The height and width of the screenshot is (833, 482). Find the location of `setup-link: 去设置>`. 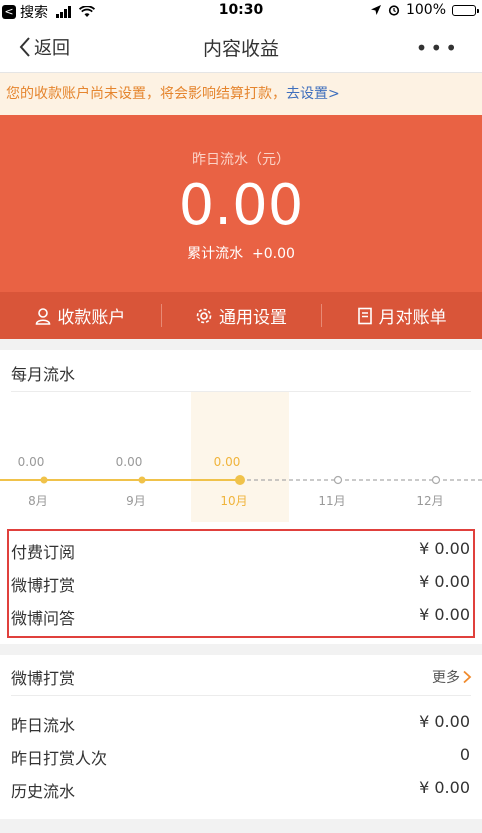

setup-link: 去设置> is located at coordinates (313, 94).